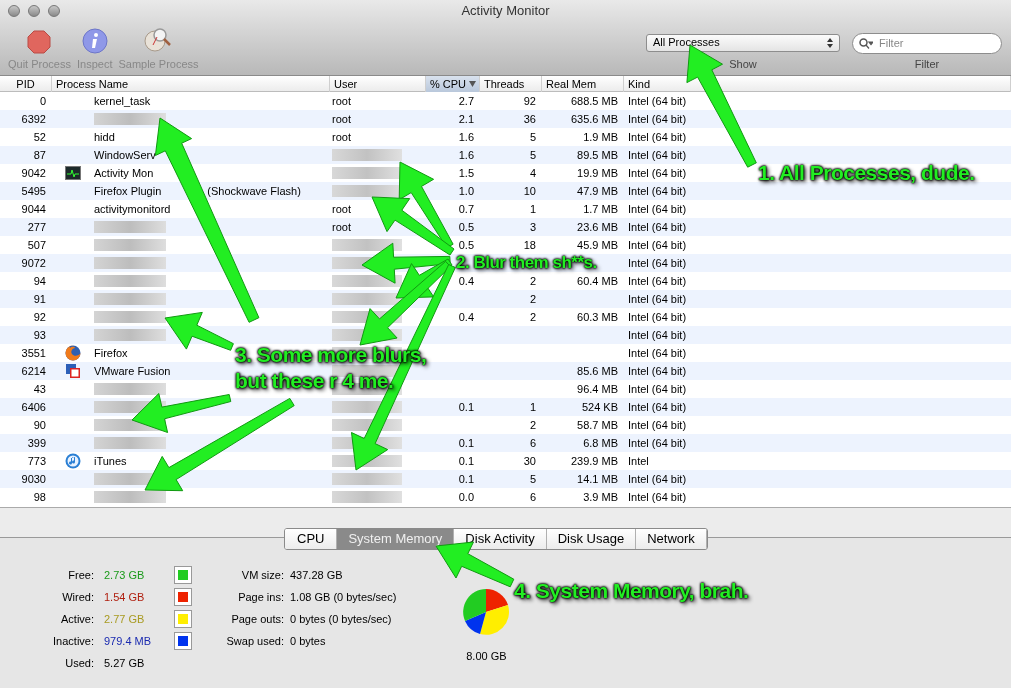 This screenshot has height=688, width=1011. Describe the element at coordinates (33, 353) in the screenshot. I see `pid-cell-text: 3551` at that location.